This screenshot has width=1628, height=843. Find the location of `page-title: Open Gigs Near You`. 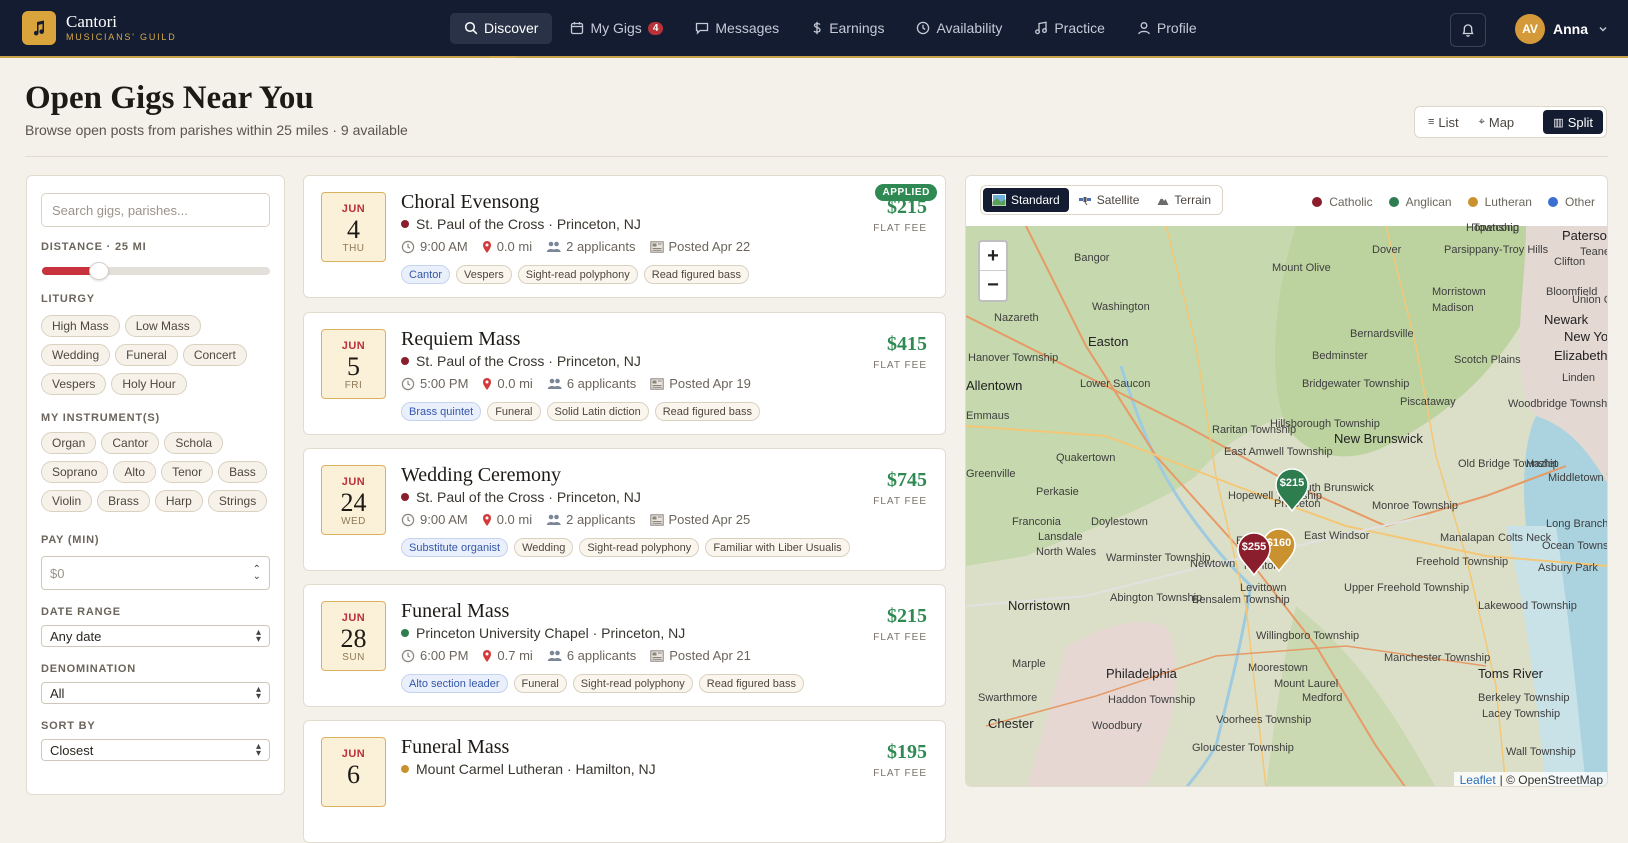

page-title: Open Gigs Near You is located at coordinates (169, 98).